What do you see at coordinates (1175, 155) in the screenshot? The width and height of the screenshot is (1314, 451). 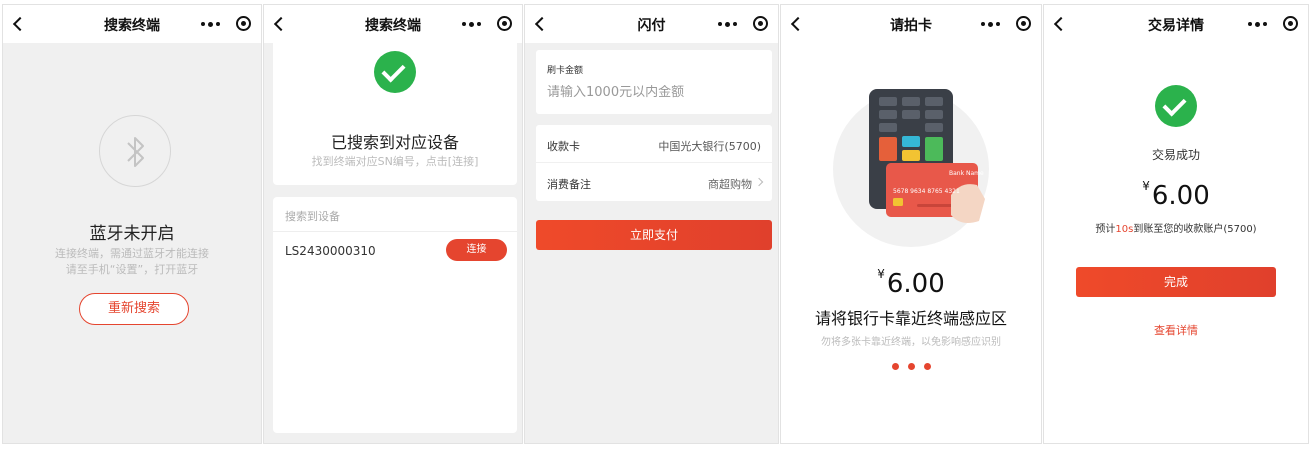 I see `result-text: 交易成功` at bounding box center [1175, 155].